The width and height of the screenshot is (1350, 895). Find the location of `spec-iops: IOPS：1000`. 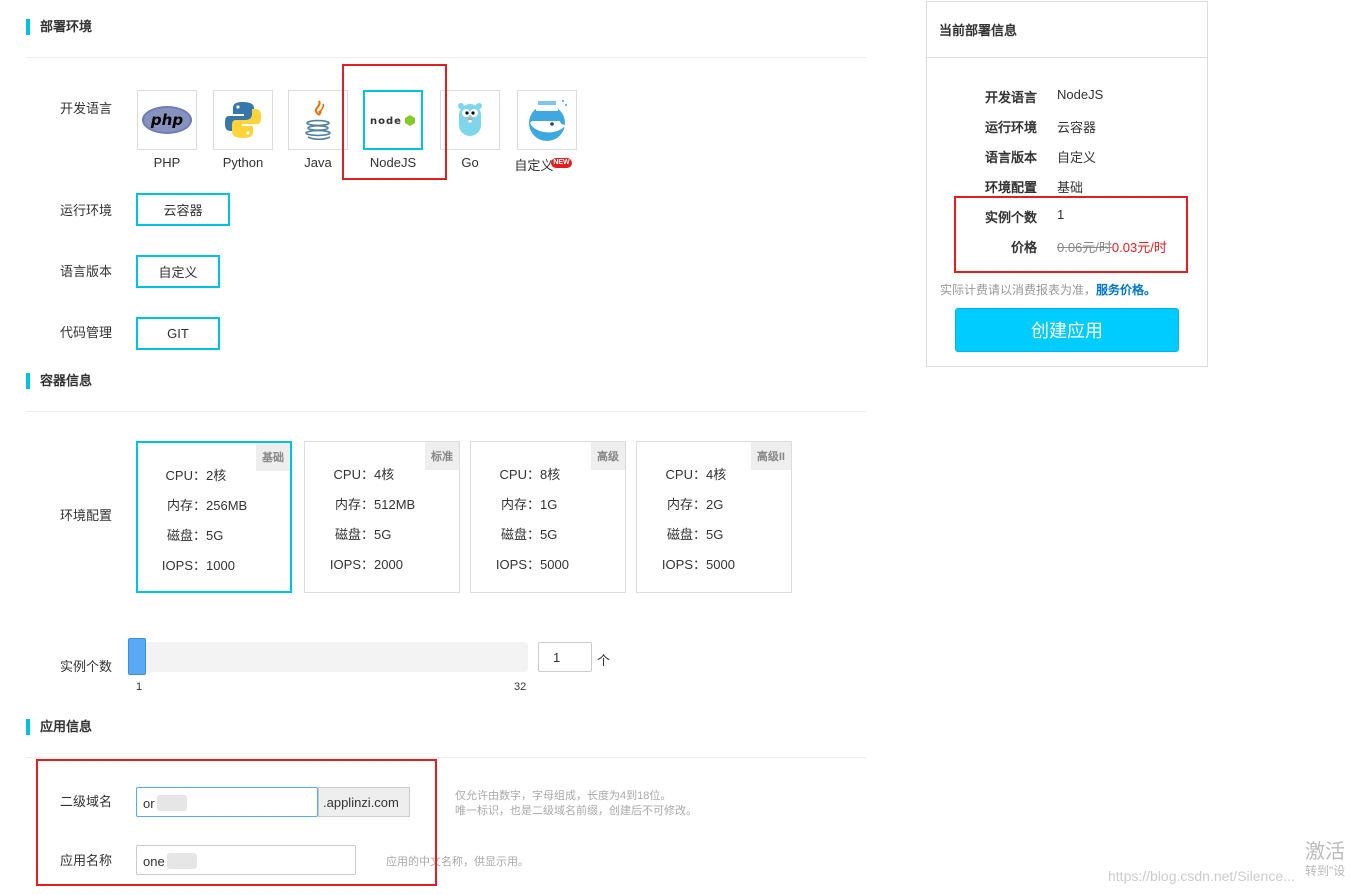

spec-iops: IOPS：1000 is located at coordinates (198, 565).